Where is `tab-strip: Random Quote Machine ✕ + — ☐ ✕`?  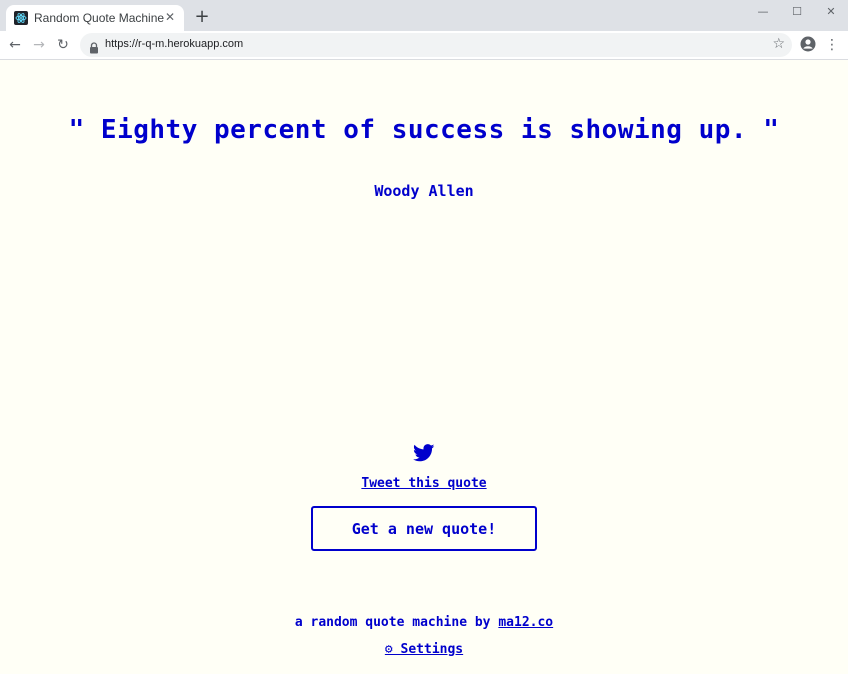
tab-strip: Random Quote Machine ✕ + — ☐ ✕ is located at coordinates (424, 15).